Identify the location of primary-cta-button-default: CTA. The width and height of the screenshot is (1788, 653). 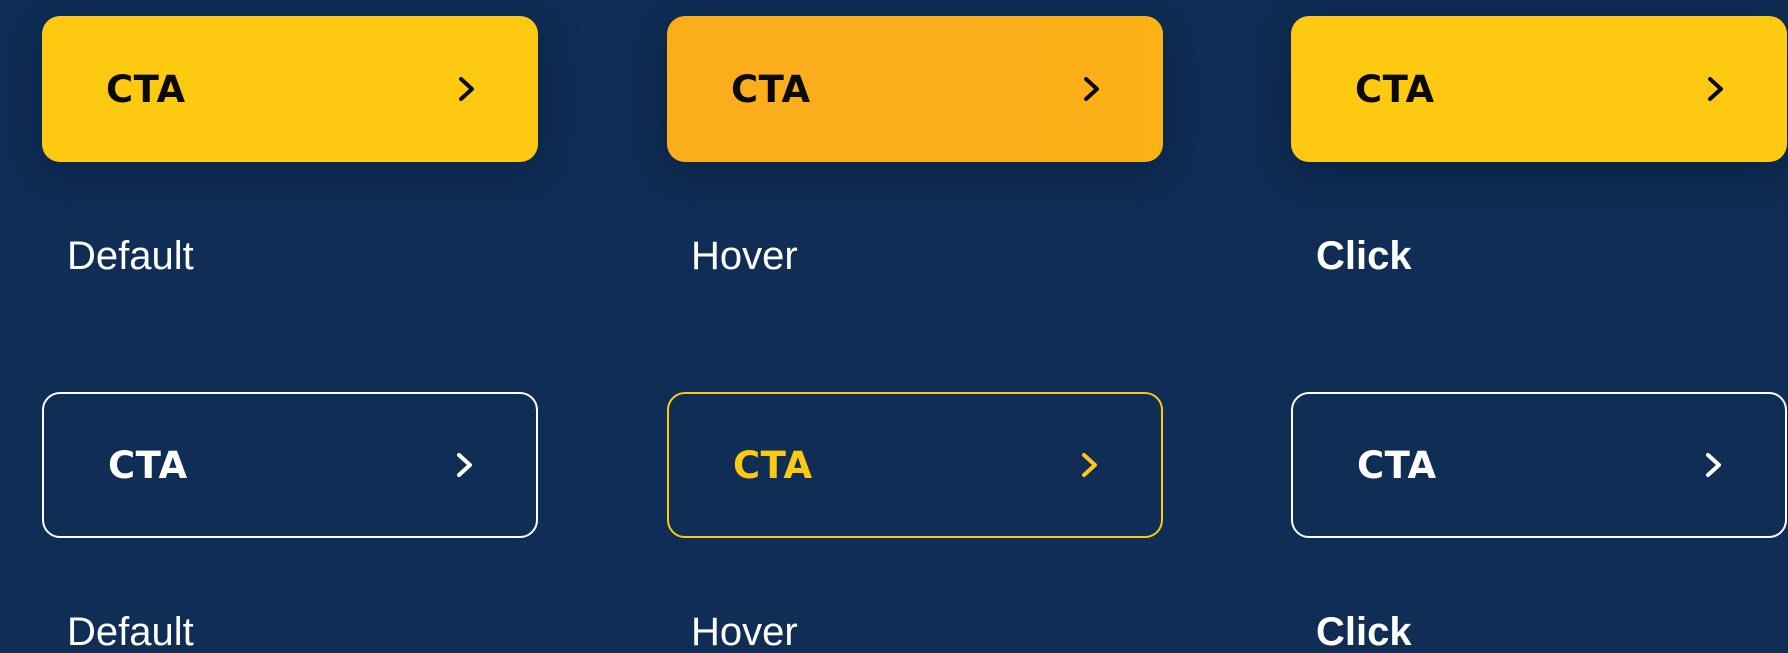
(290, 89).